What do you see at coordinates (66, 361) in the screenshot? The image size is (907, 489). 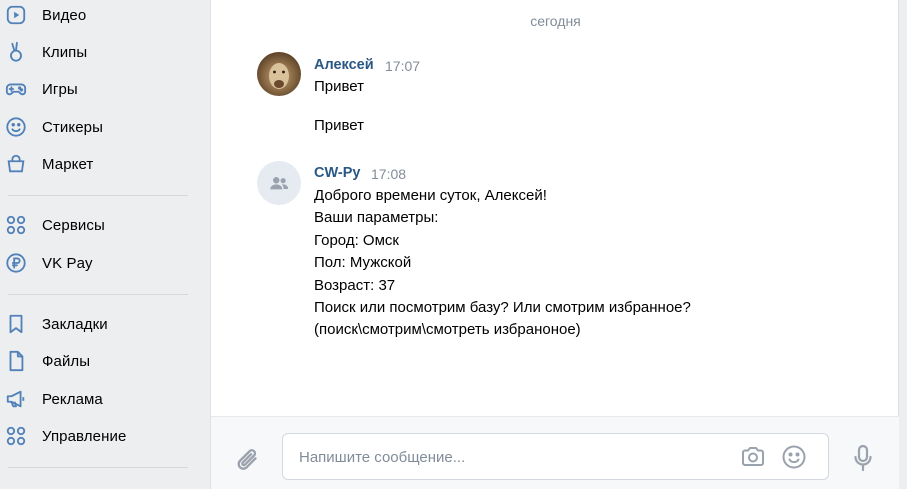 I see `sidebar-item-label: Файлы` at bounding box center [66, 361].